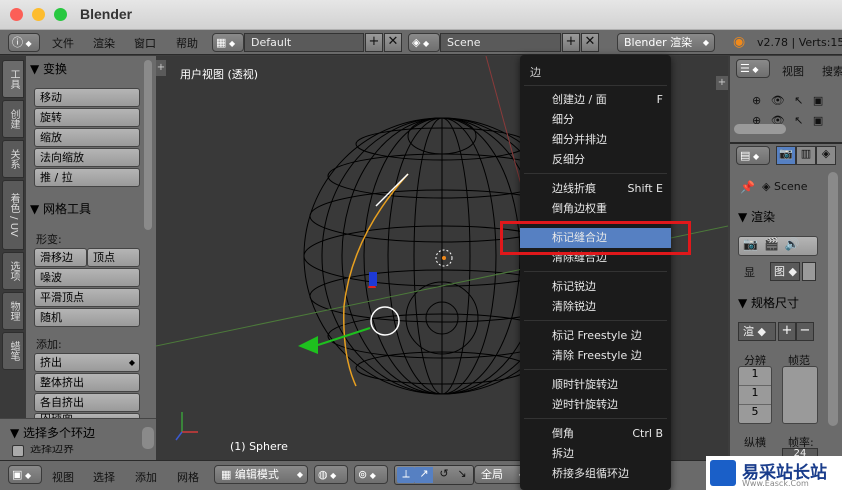 The width and height of the screenshot is (842, 490). I want to click on slide-edge-button: 滑移边, so click(60, 257).